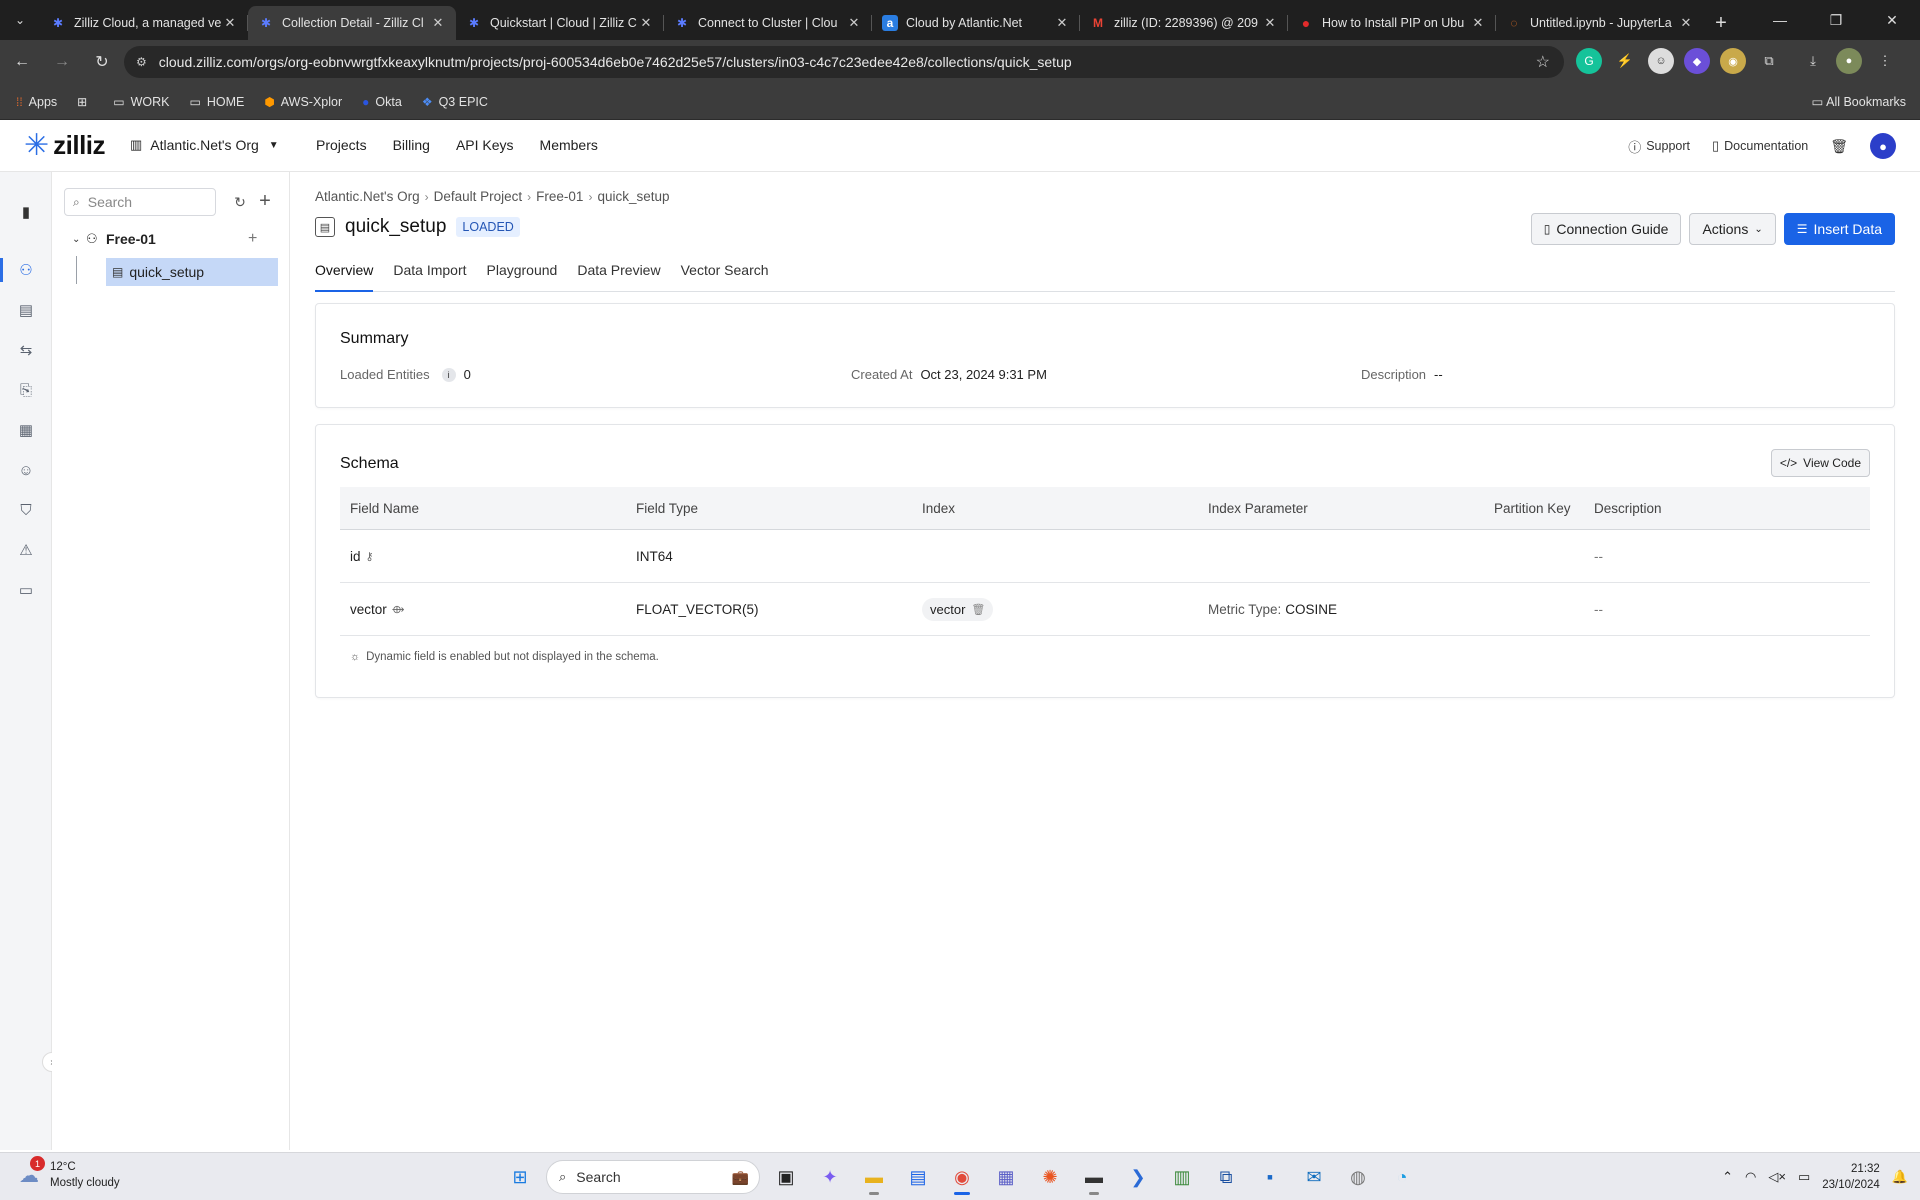 Image resolution: width=1920 pixels, height=1200 pixels. Describe the element at coordinates (653, 1177) in the screenshot. I see `taskbar-search: ⌕ Search 💼` at that location.